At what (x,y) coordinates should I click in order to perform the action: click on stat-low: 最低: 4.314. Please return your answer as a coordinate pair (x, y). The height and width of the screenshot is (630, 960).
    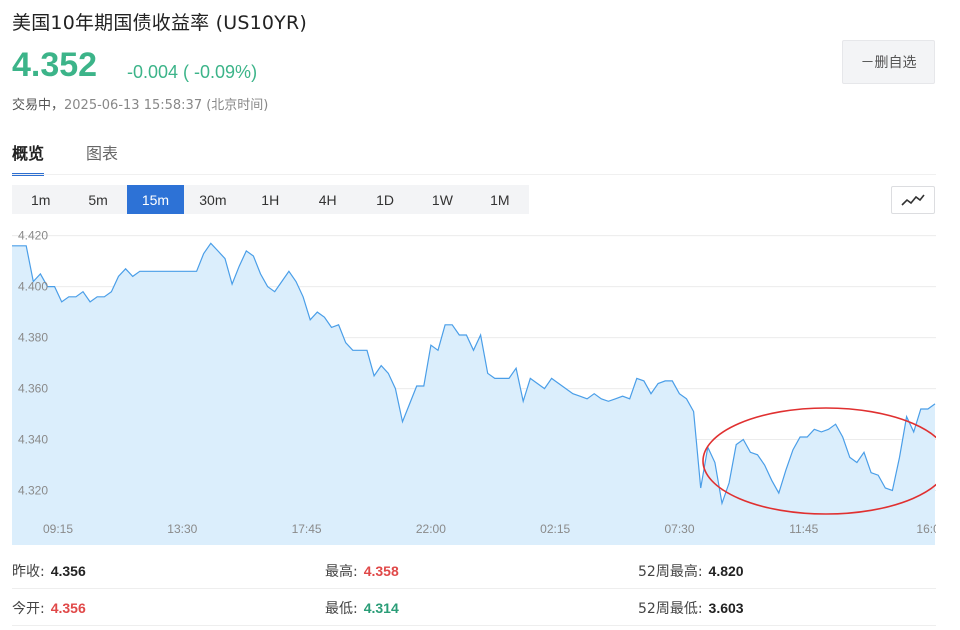
    Looking at the image, I should click on (362, 608).